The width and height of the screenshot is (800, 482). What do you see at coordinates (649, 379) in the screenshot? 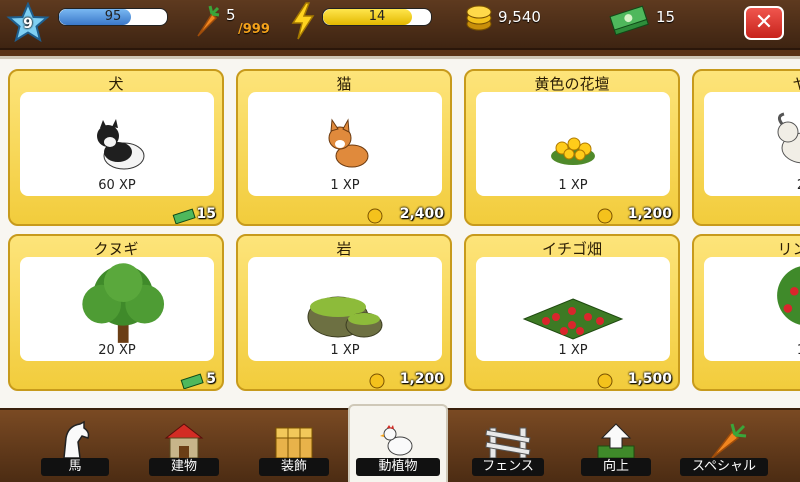
I see `item-price: 1,500` at bounding box center [649, 379].